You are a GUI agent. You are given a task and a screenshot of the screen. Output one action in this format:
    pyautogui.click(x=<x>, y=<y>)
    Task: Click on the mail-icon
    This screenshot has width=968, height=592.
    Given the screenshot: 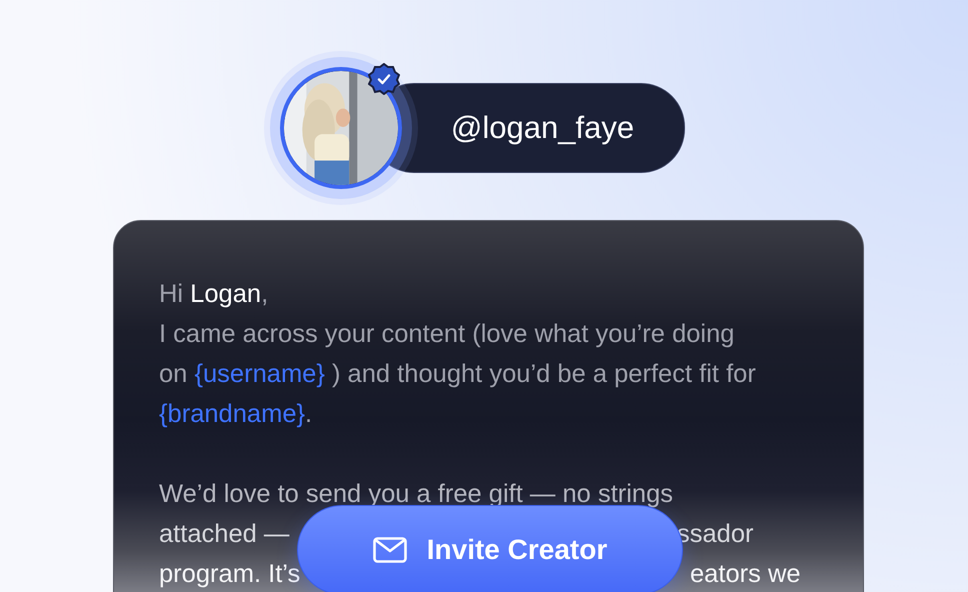 What is the action you would take?
    pyautogui.click(x=389, y=550)
    